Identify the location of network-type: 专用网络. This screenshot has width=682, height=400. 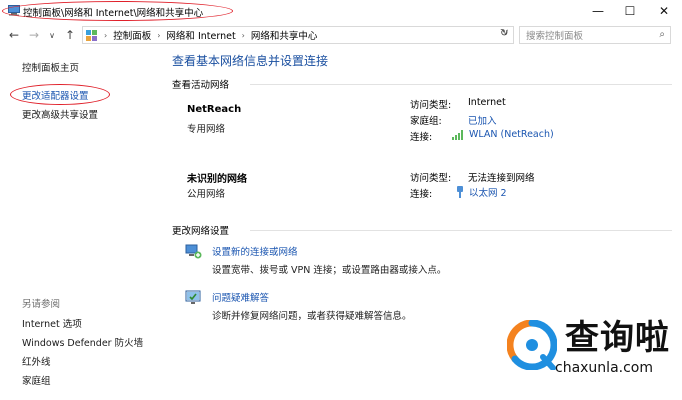
(206, 129).